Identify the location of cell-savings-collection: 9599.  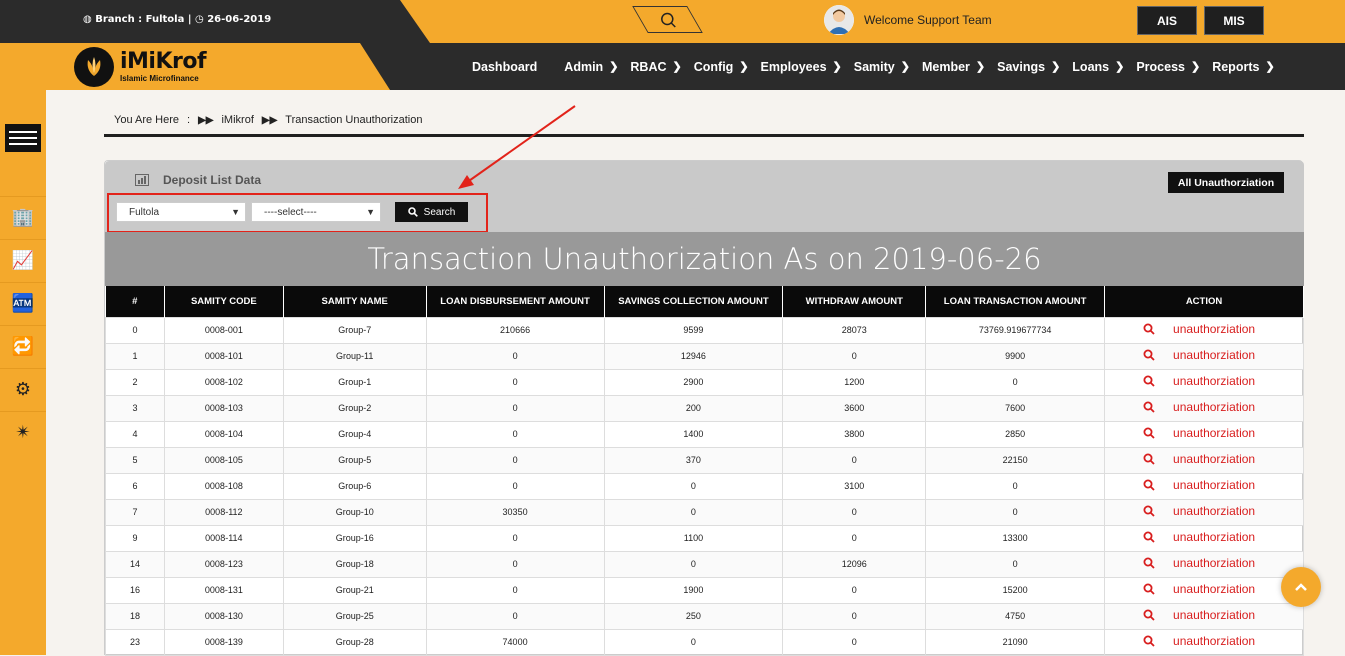
(693, 330).